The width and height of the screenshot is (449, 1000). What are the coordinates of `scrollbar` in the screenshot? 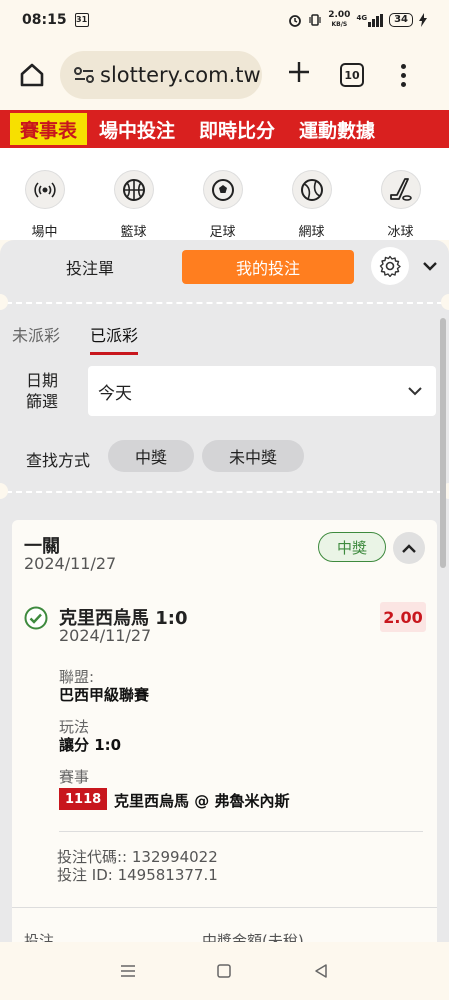 It's located at (443, 443).